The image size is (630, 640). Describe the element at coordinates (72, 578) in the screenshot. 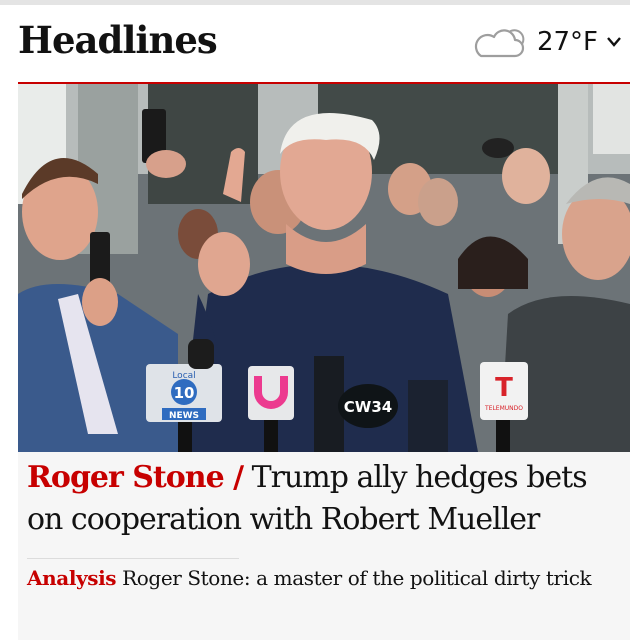

I see `related-kicker: Analysis` at that location.